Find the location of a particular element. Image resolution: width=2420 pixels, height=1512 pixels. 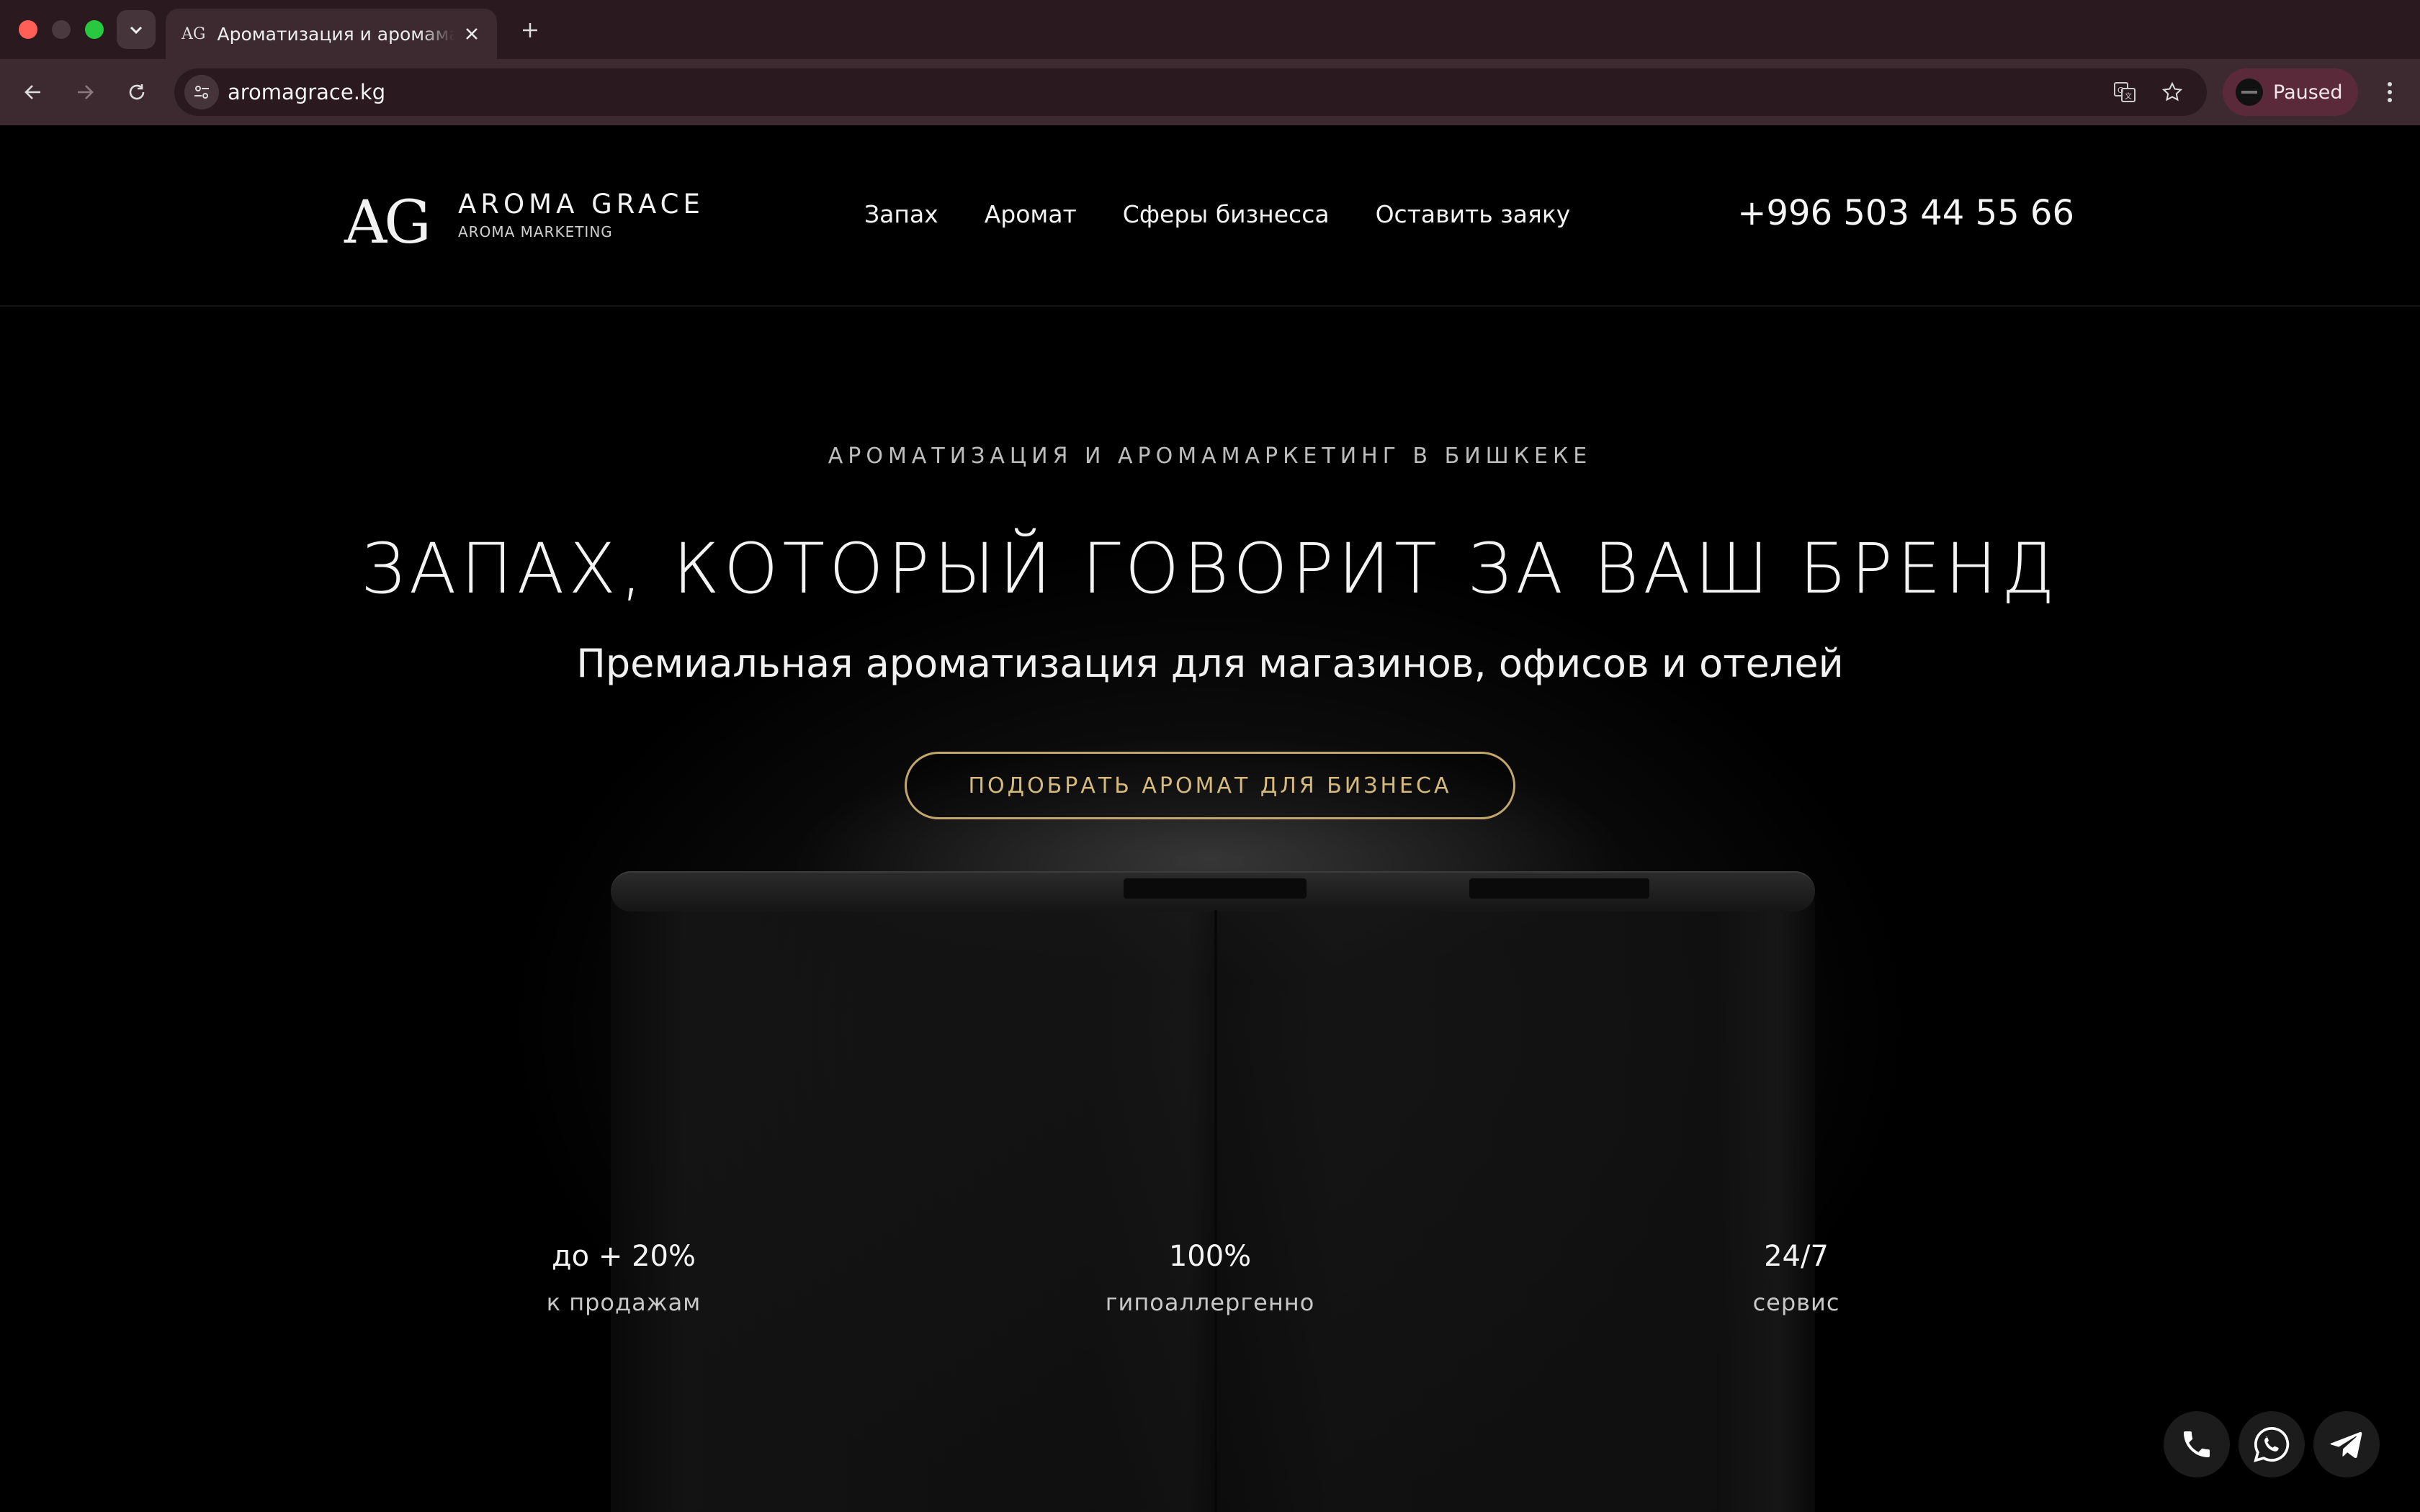

arrow-right-icon is located at coordinates (86, 92).